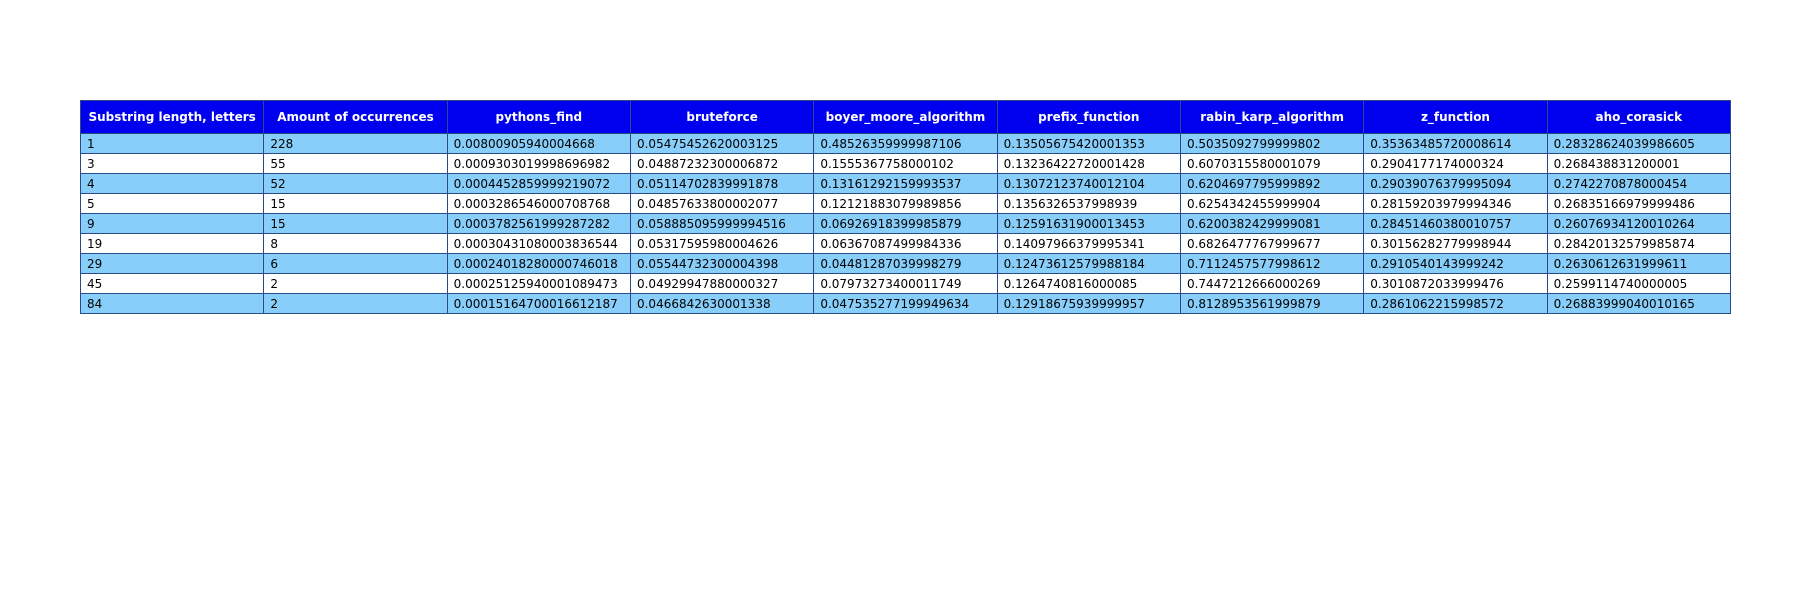 This screenshot has height=600, width=1800. Describe the element at coordinates (172, 183) in the screenshot. I see `table-cell: 4` at that location.